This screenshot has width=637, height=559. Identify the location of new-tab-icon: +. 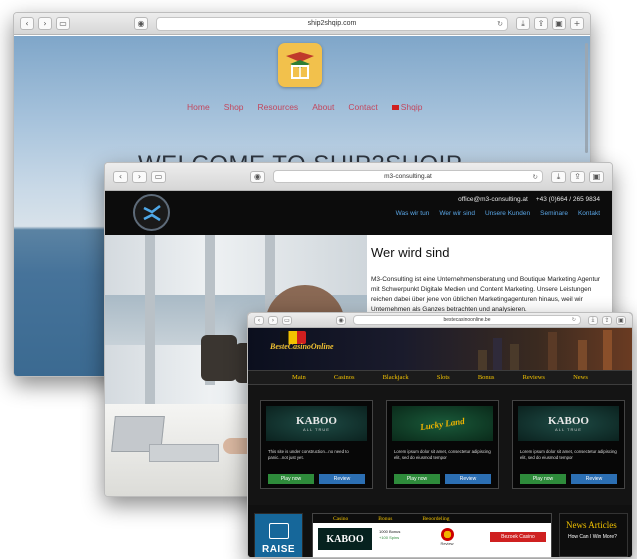
(577, 23).